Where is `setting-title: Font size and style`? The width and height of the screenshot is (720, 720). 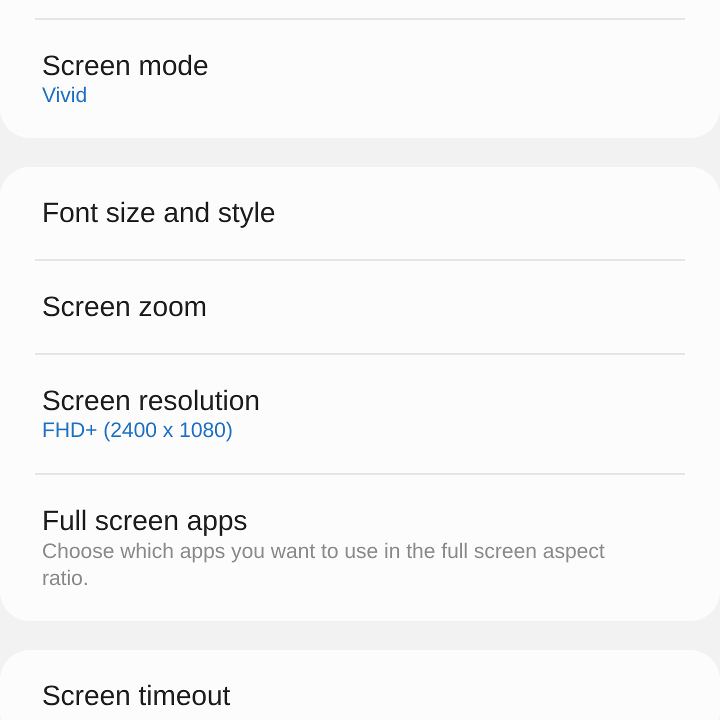
setting-title: Font size and style is located at coordinates (360, 213).